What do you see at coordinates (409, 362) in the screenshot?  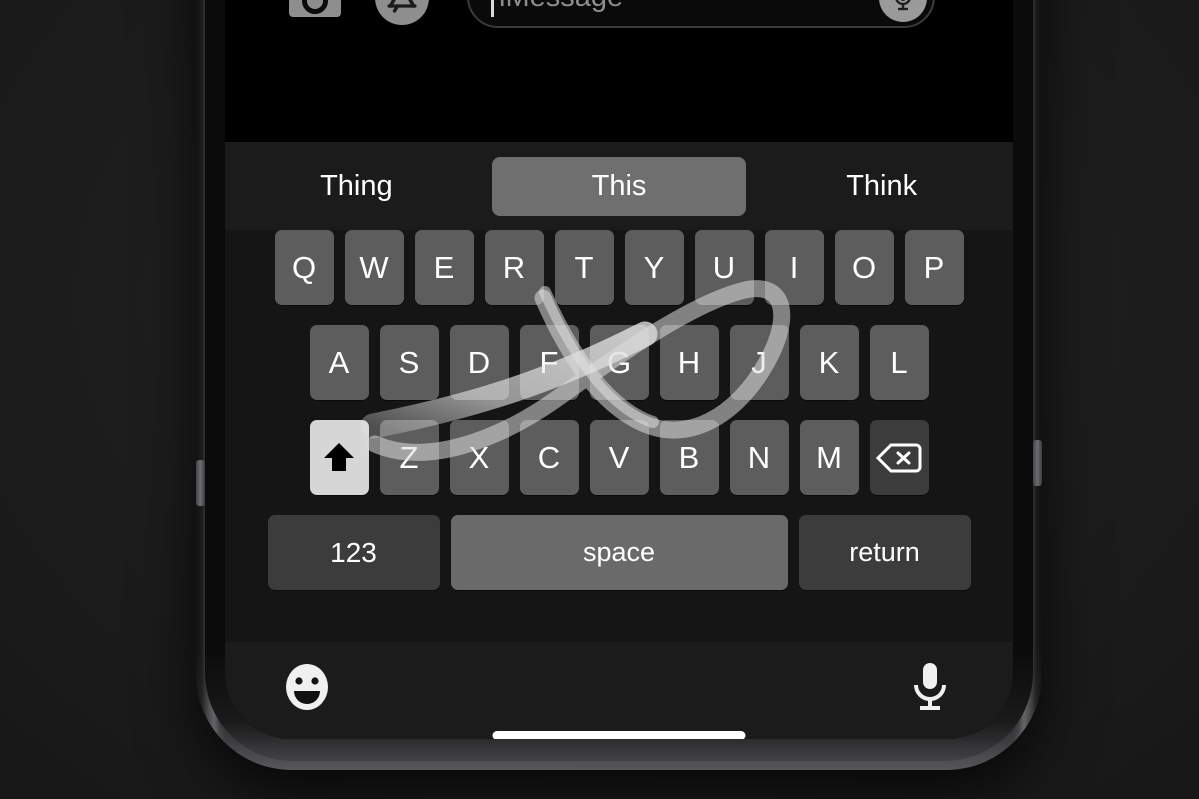 I see `key-s: S` at bounding box center [409, 362].